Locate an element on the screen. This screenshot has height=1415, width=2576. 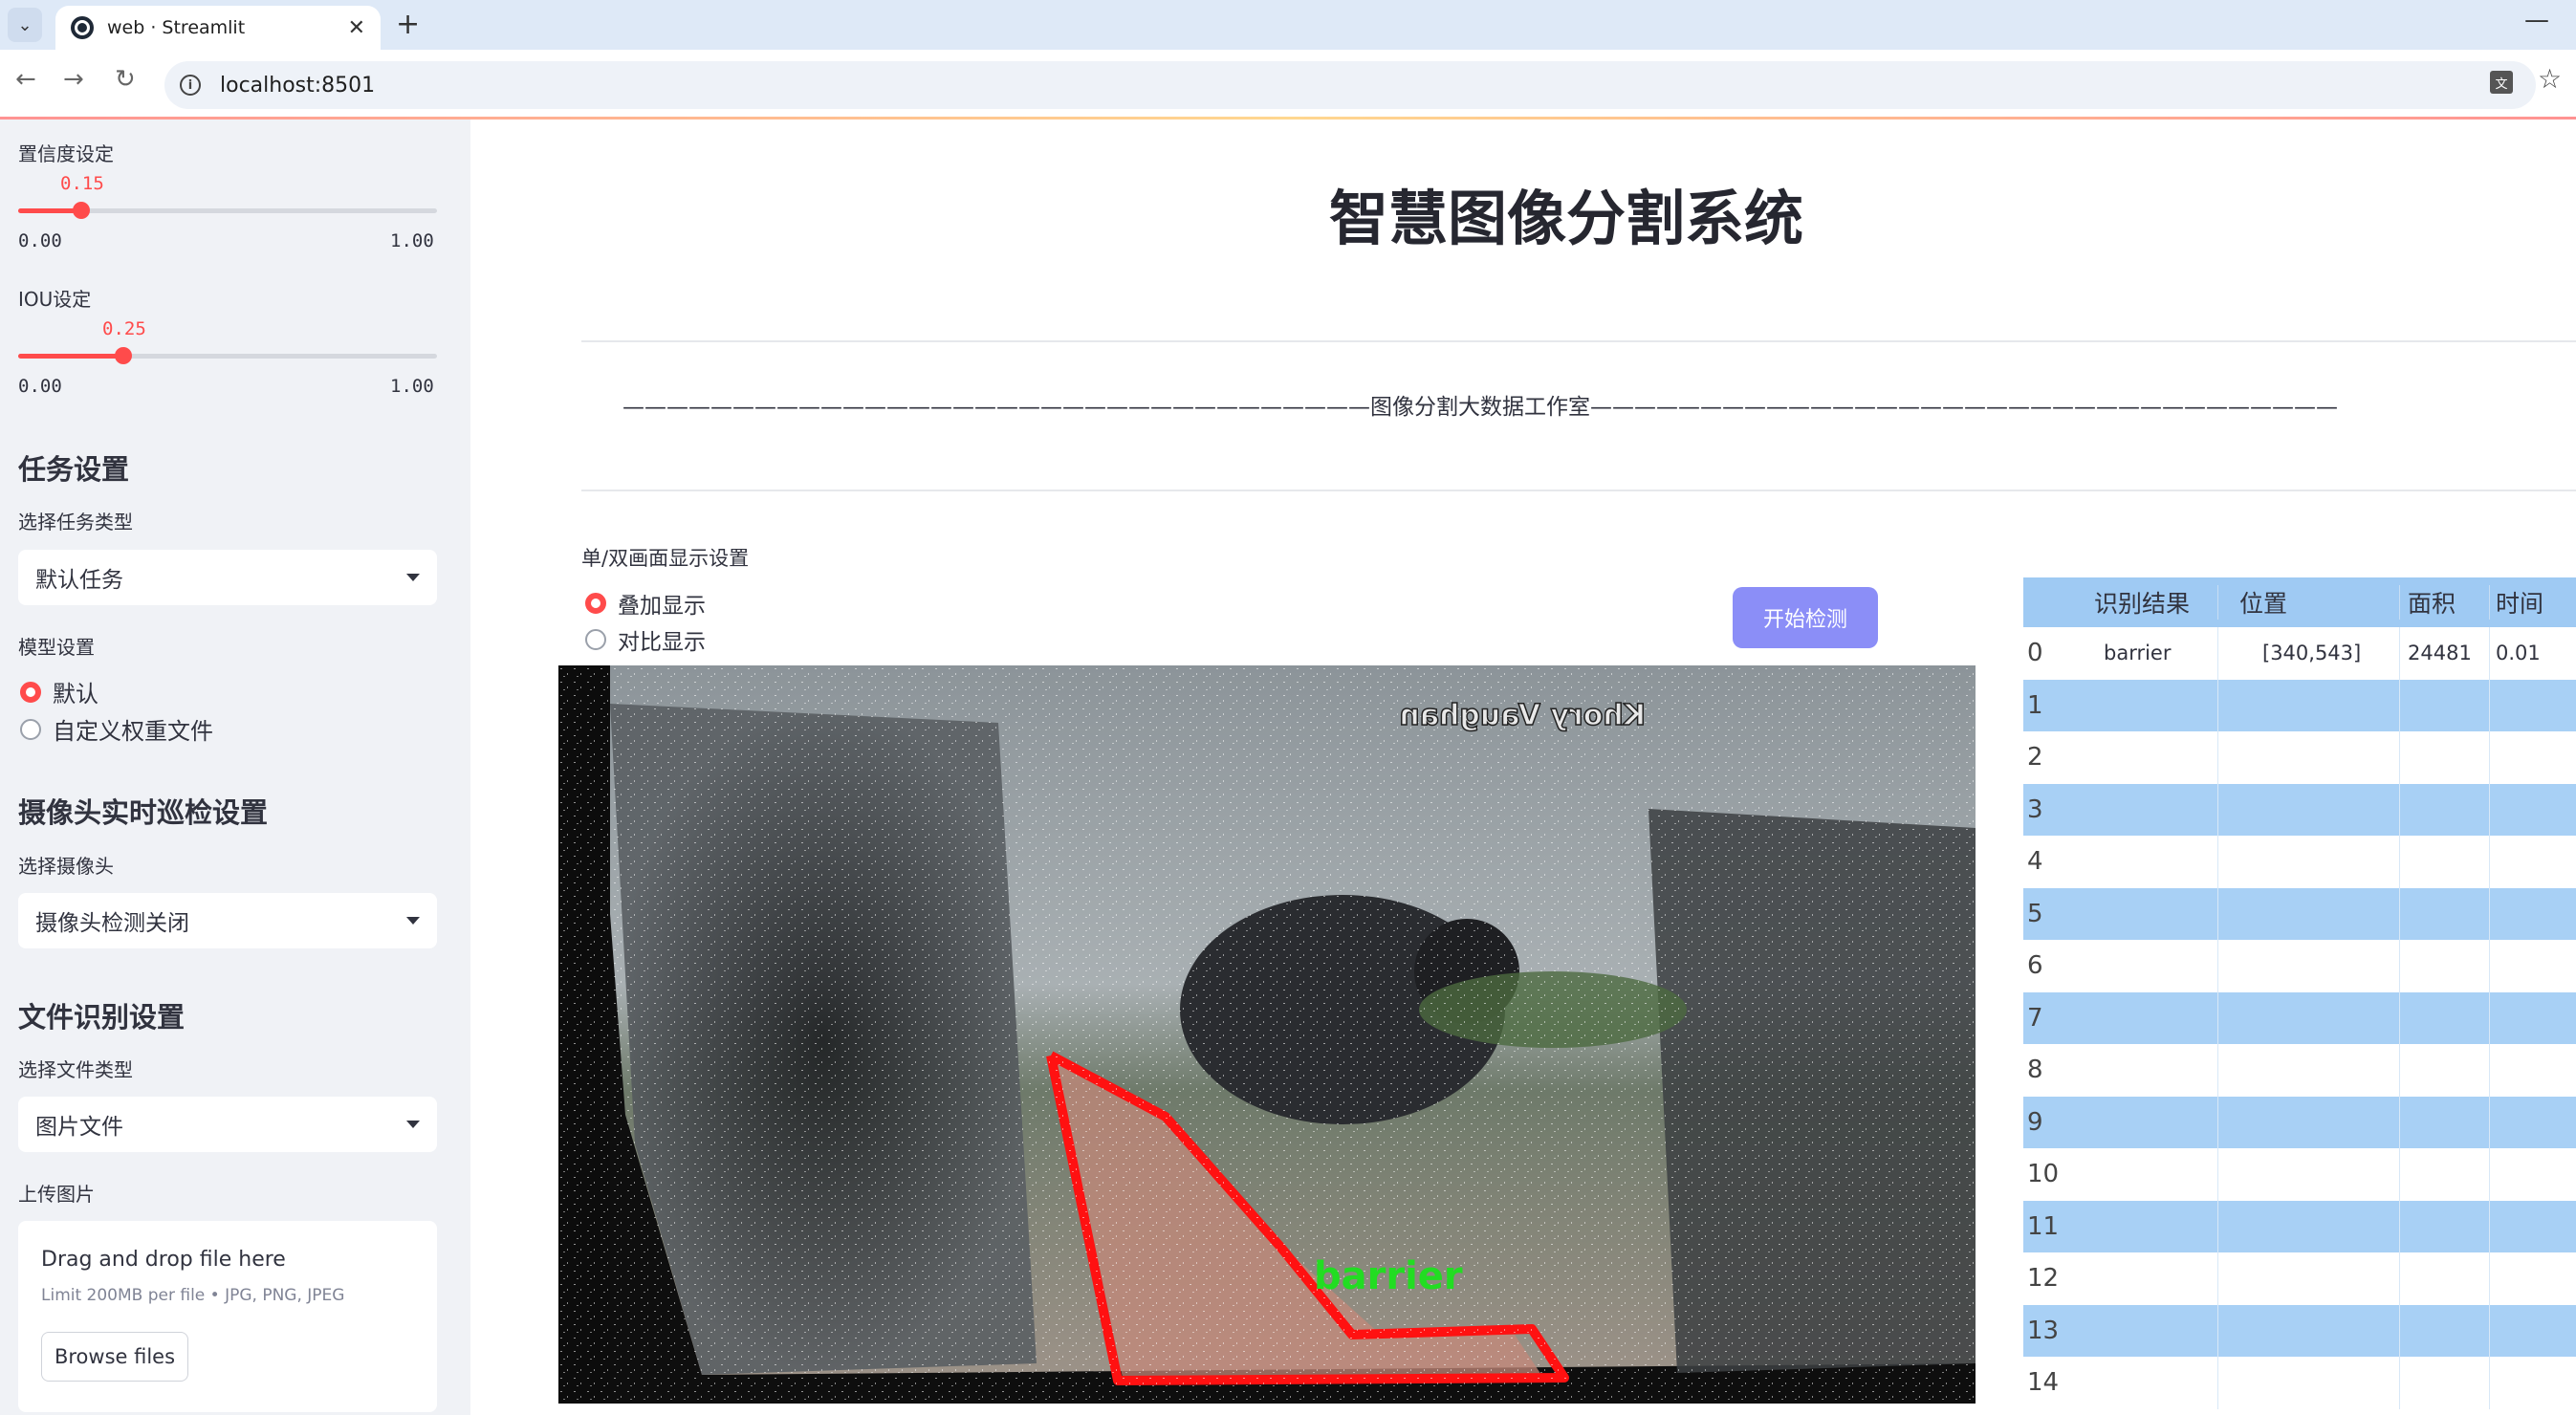
table-row: 4 is located at coordinates (2299, 862).